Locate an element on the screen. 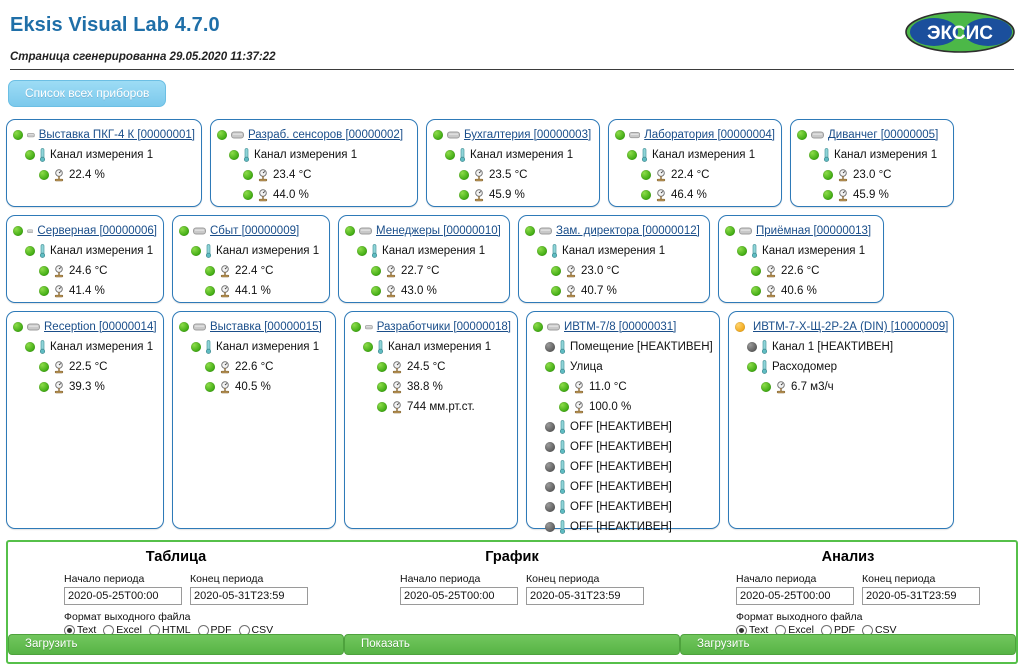 The height and width of the screenshot is (668, 1024). report-section-title: График is located at coordinates (512, 557).